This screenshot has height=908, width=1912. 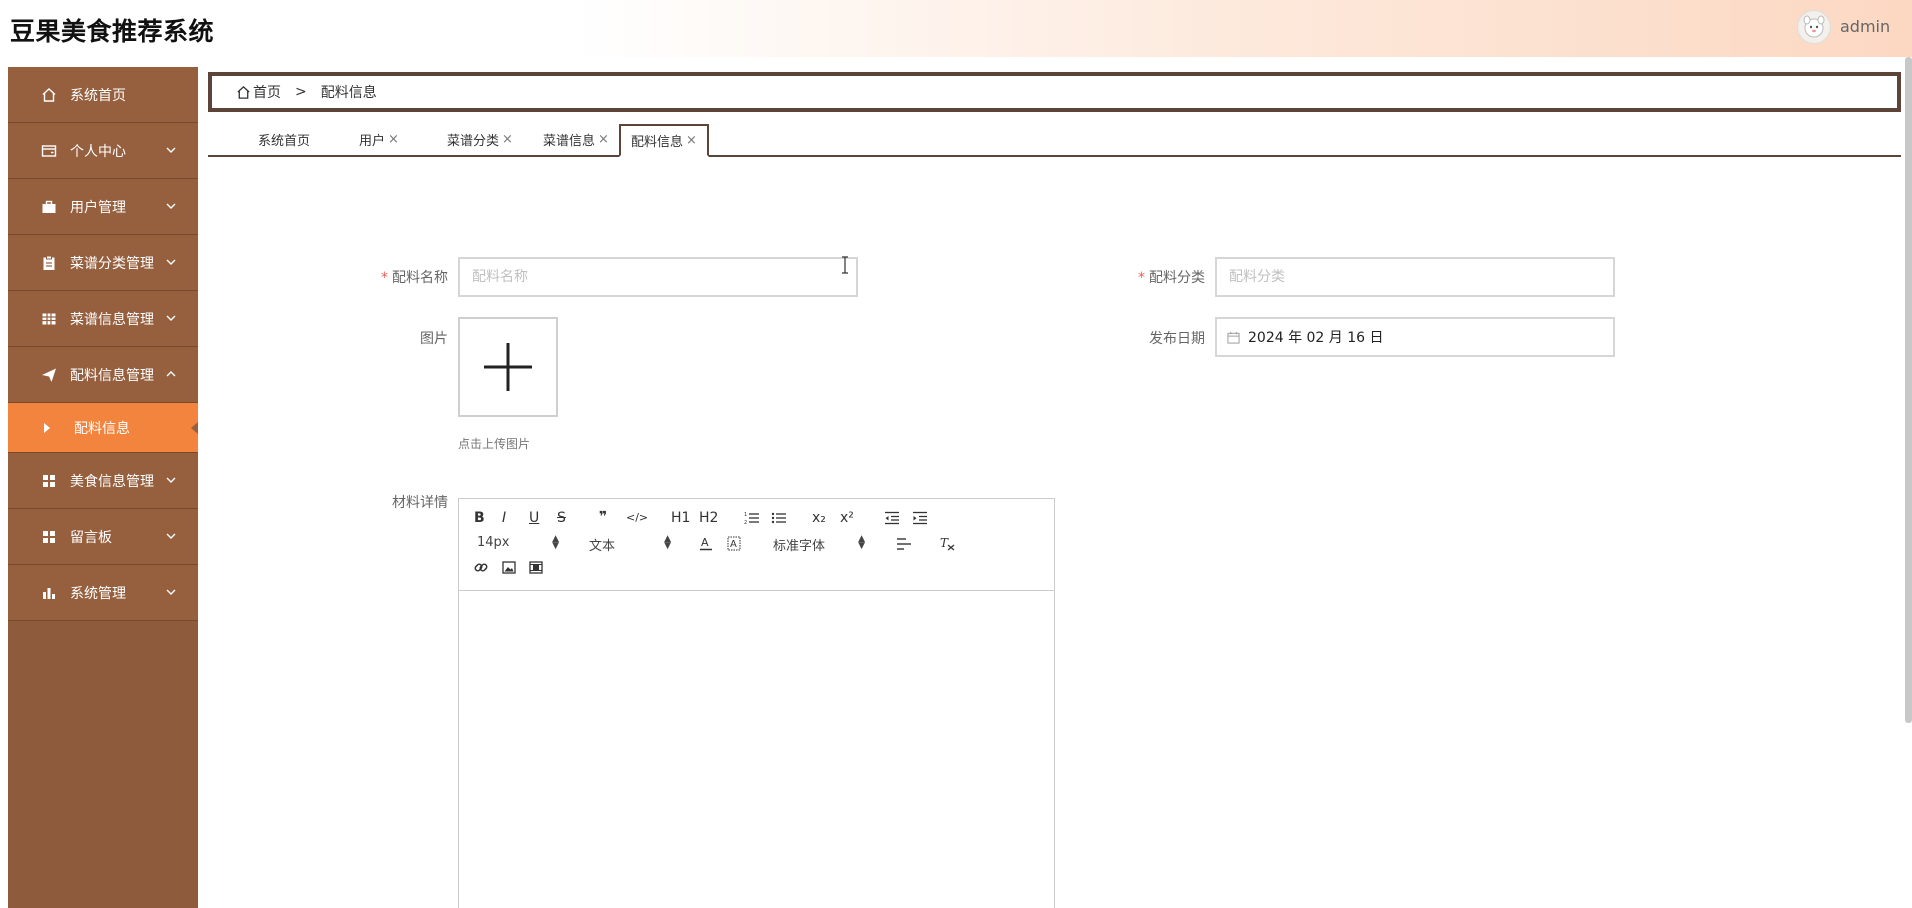 What do you see at coordinates (904, 544) in the screenshot?
I see `align-left-icon` at bounding box center [904, 544].